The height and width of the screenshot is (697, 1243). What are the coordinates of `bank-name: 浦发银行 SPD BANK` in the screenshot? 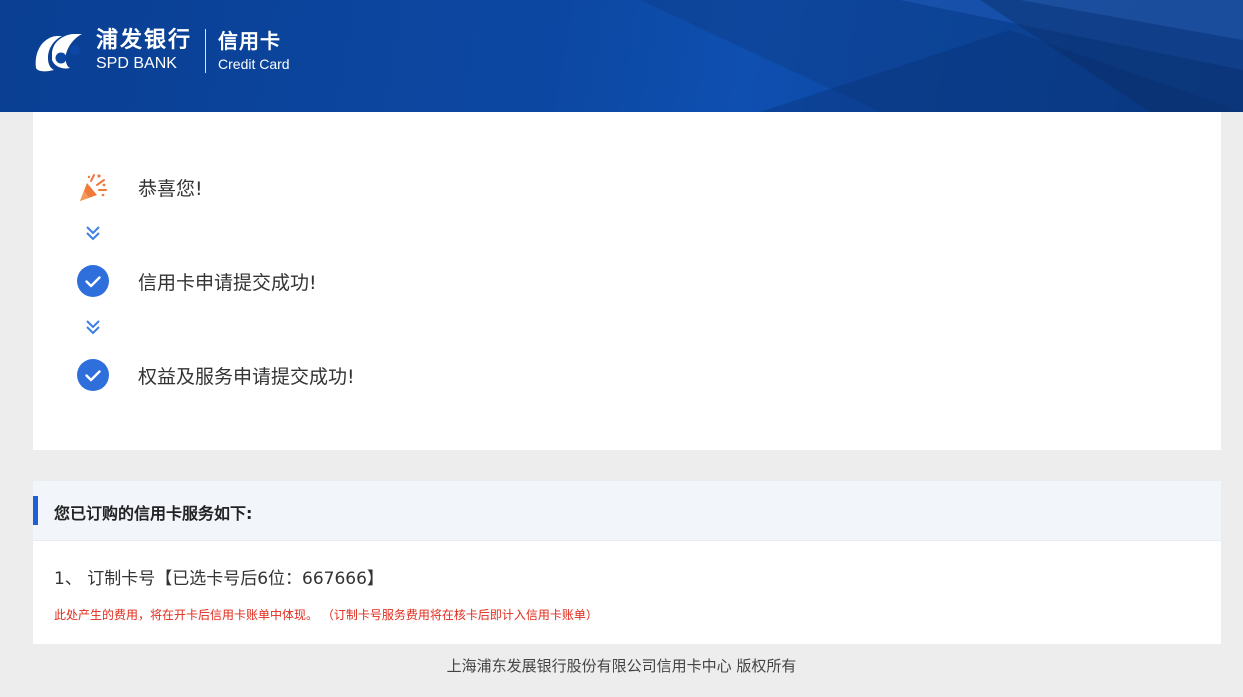 It's located at (144, 51).